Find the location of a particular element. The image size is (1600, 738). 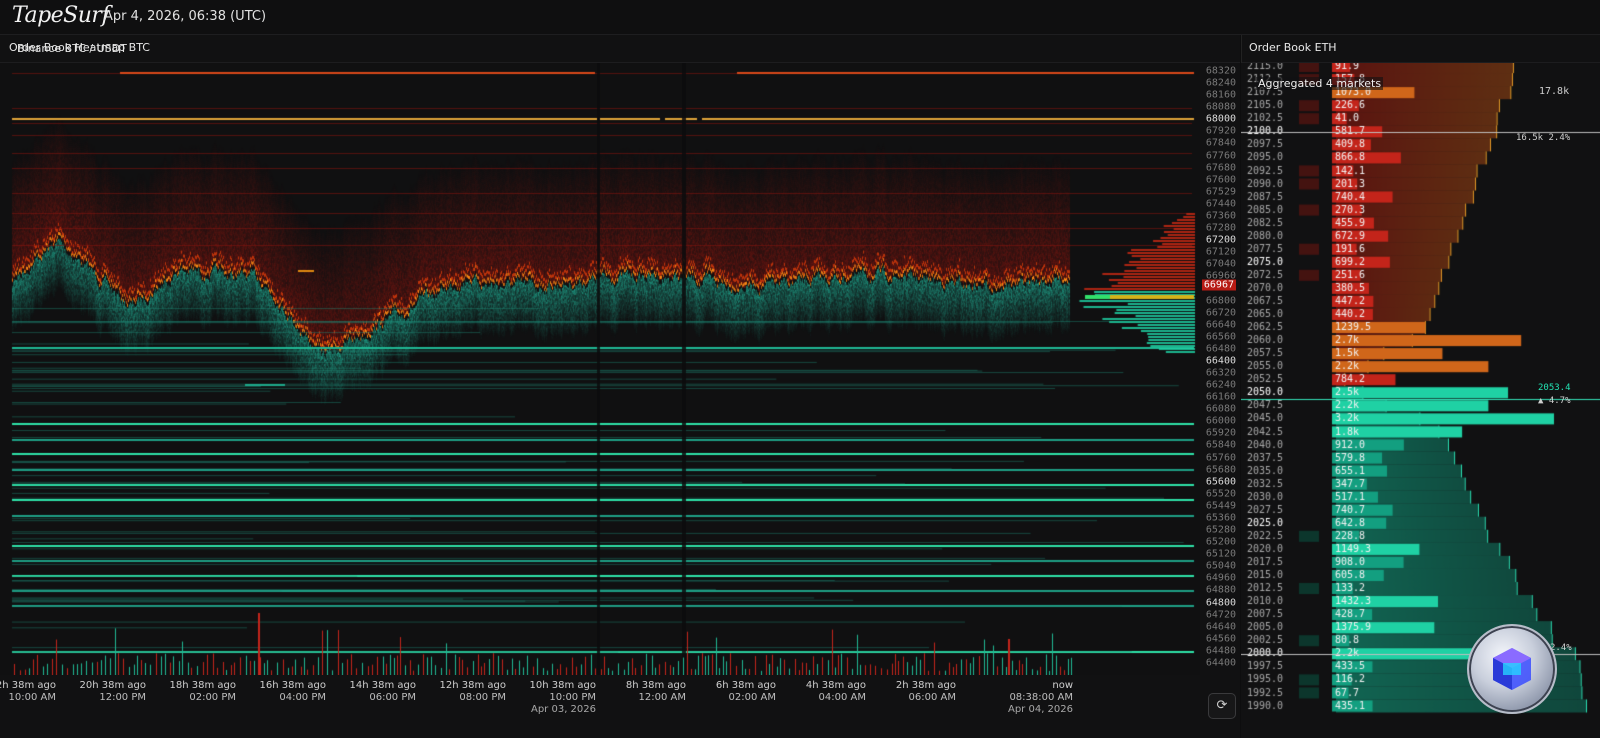

time-tick: 16h 38m ago 04:00 PM is located at coordinates (293, 692).